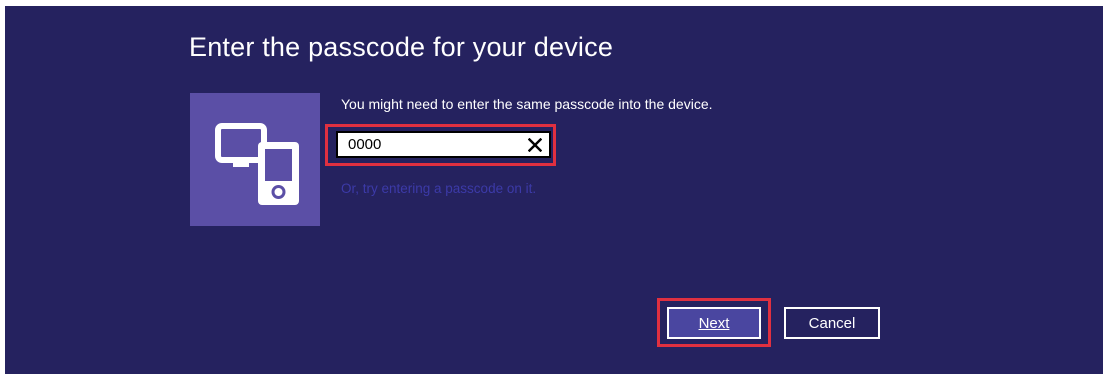 The image size is (1108, 379). What do you see at coordinates (428, 144) in the screenshot?
I see `passcode-input` at bounding box center [428, 144].